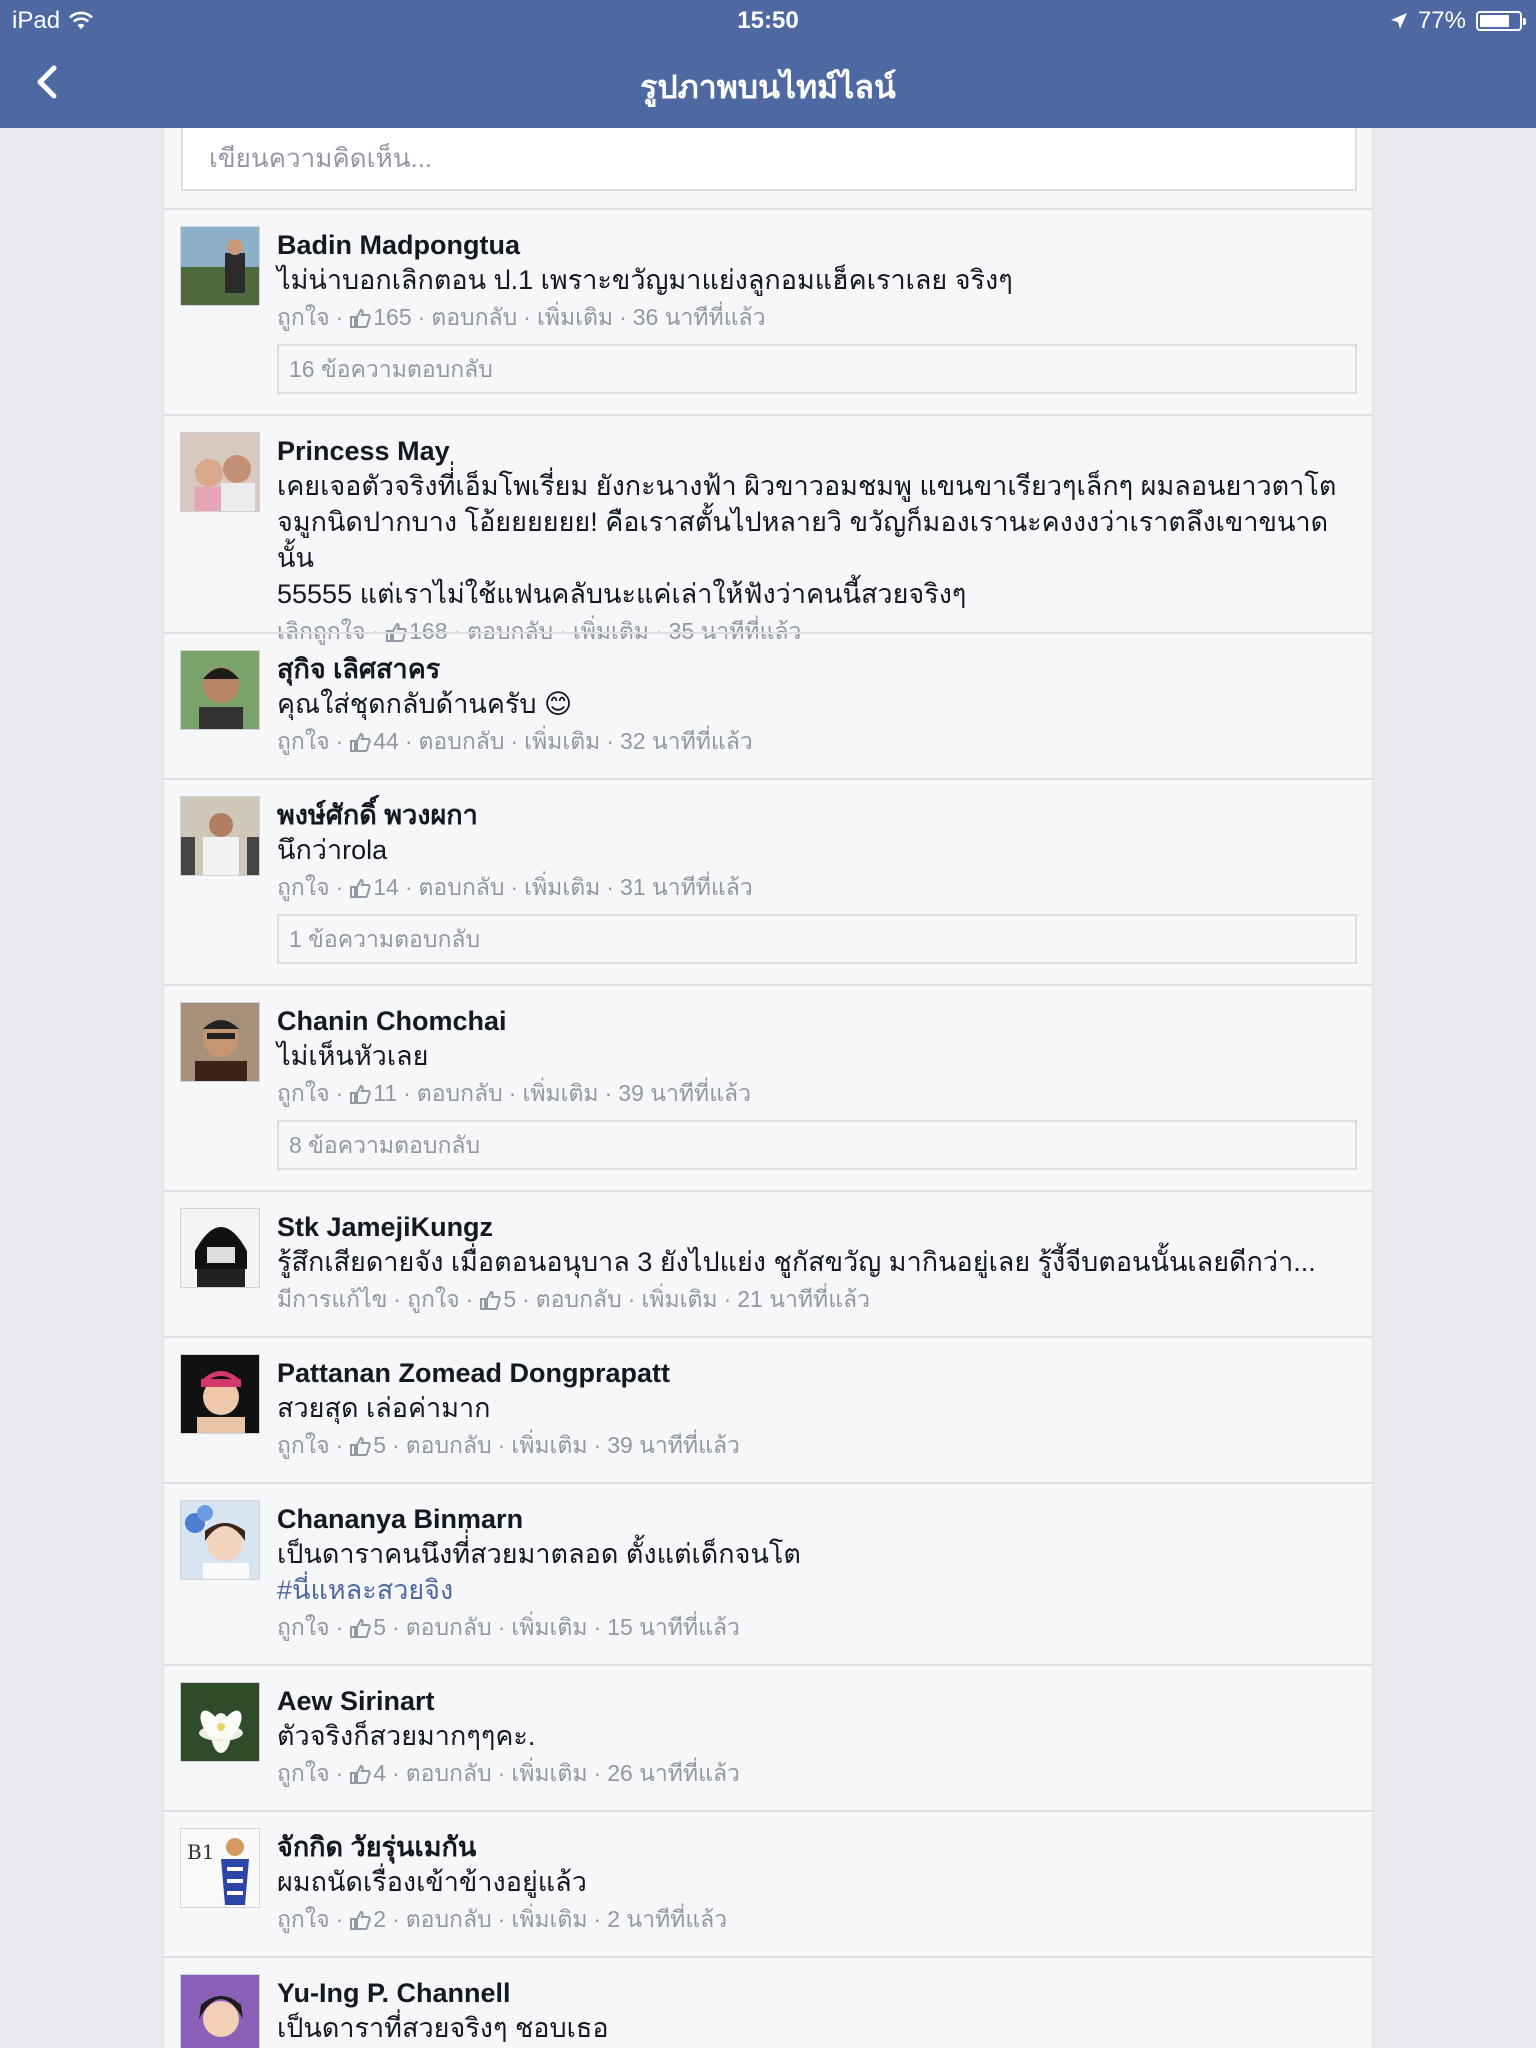 The width and height of the screenshot is (1536, 2048). I want to click on like-count: 44, so click(386, 741).